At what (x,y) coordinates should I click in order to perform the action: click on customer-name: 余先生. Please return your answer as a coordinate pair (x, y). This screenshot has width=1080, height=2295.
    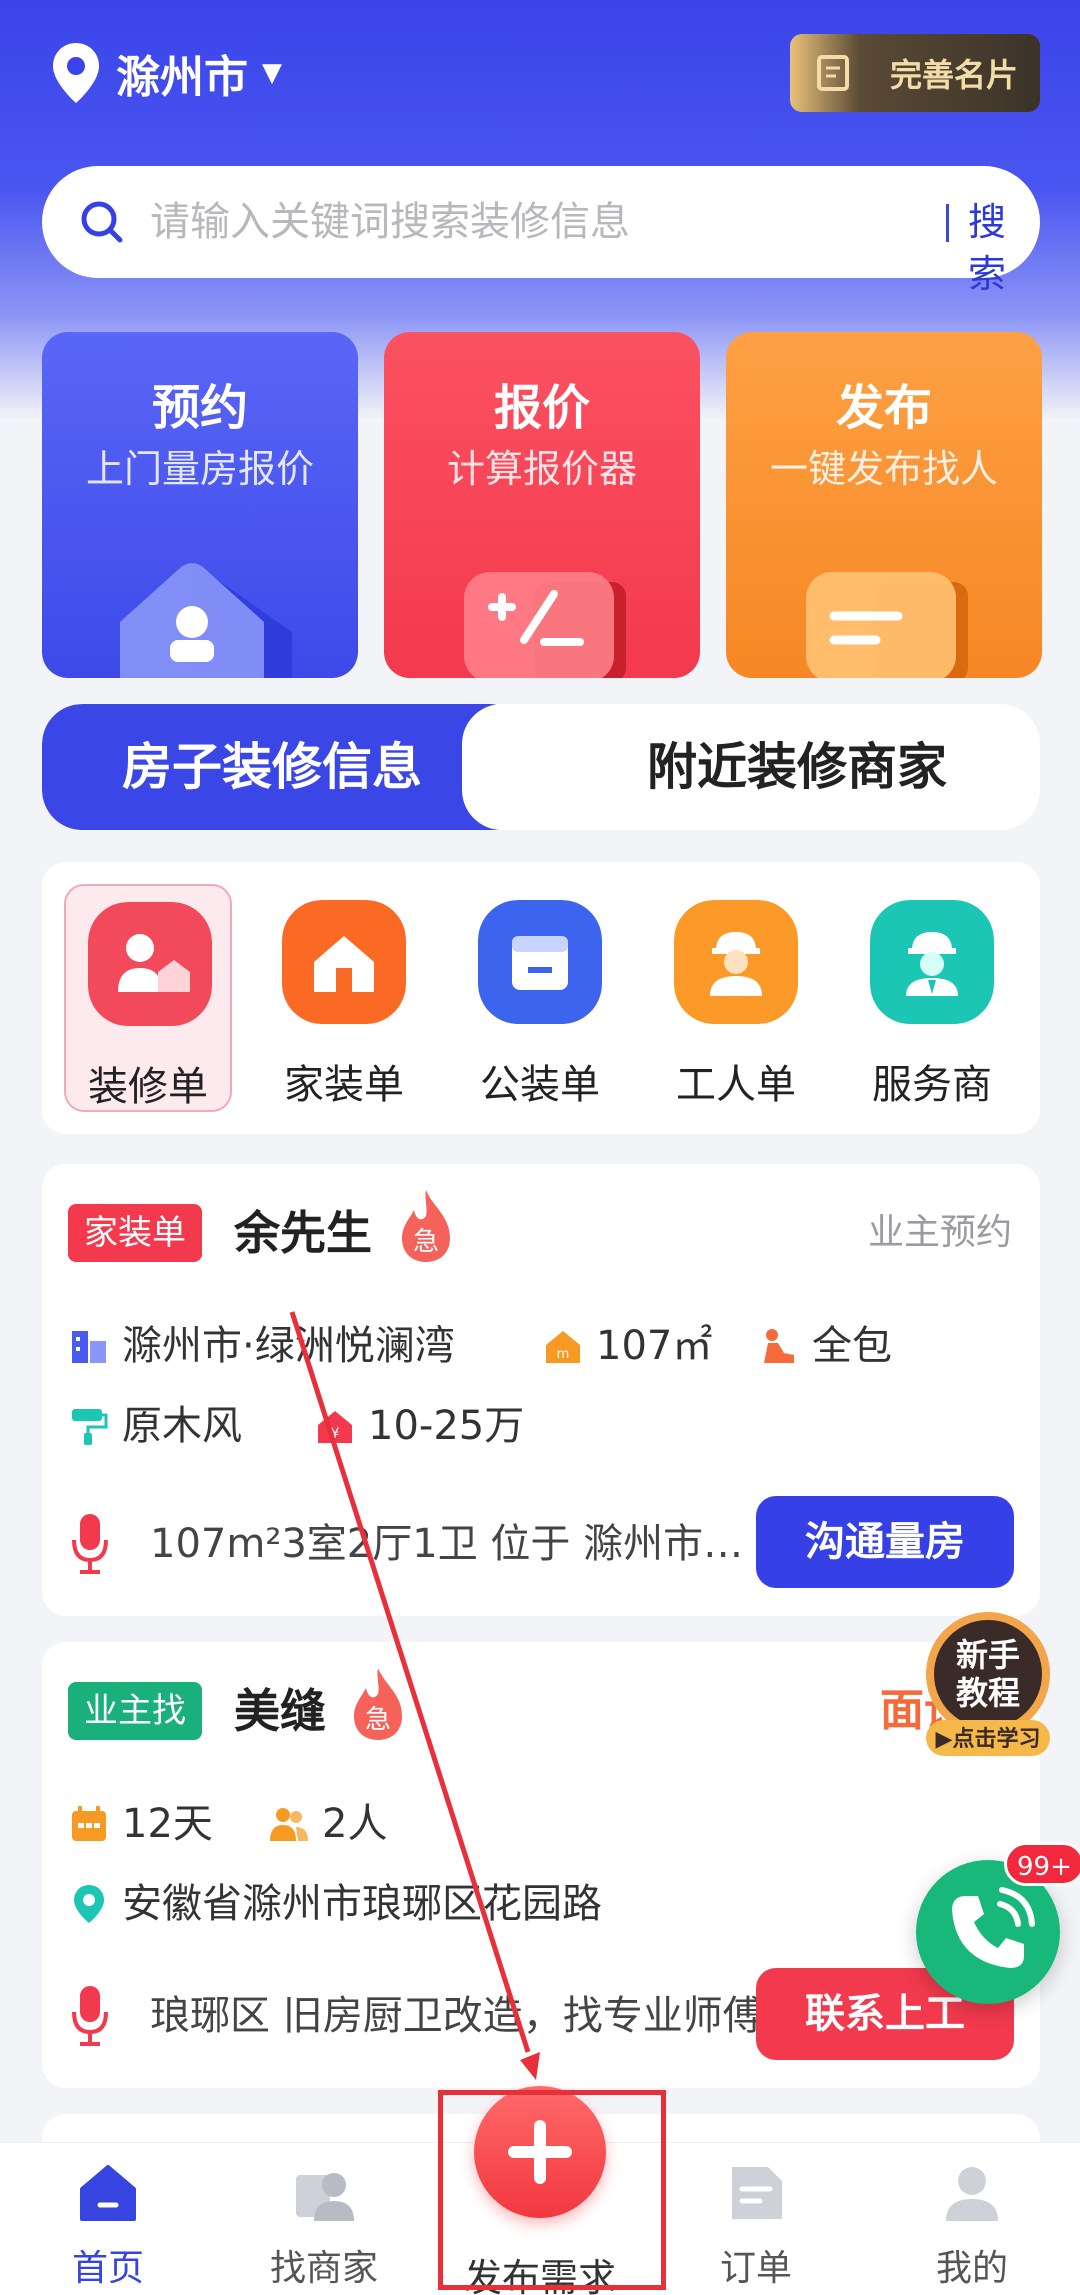
    Looking at the image, I should click on (303, 1233).